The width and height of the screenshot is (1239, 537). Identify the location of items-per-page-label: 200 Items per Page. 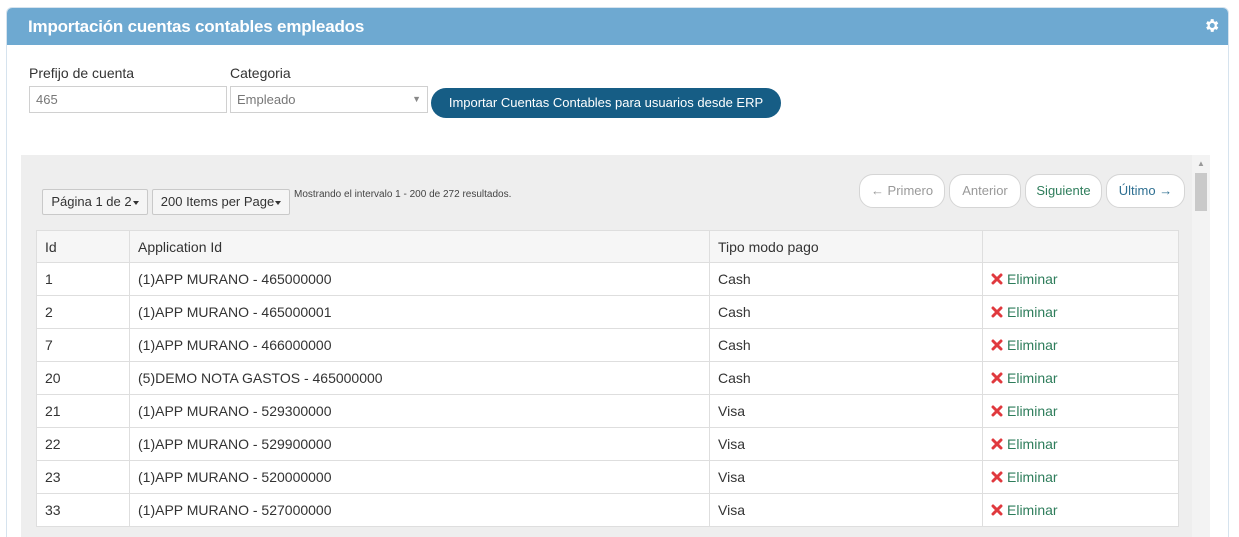
(217, 201).